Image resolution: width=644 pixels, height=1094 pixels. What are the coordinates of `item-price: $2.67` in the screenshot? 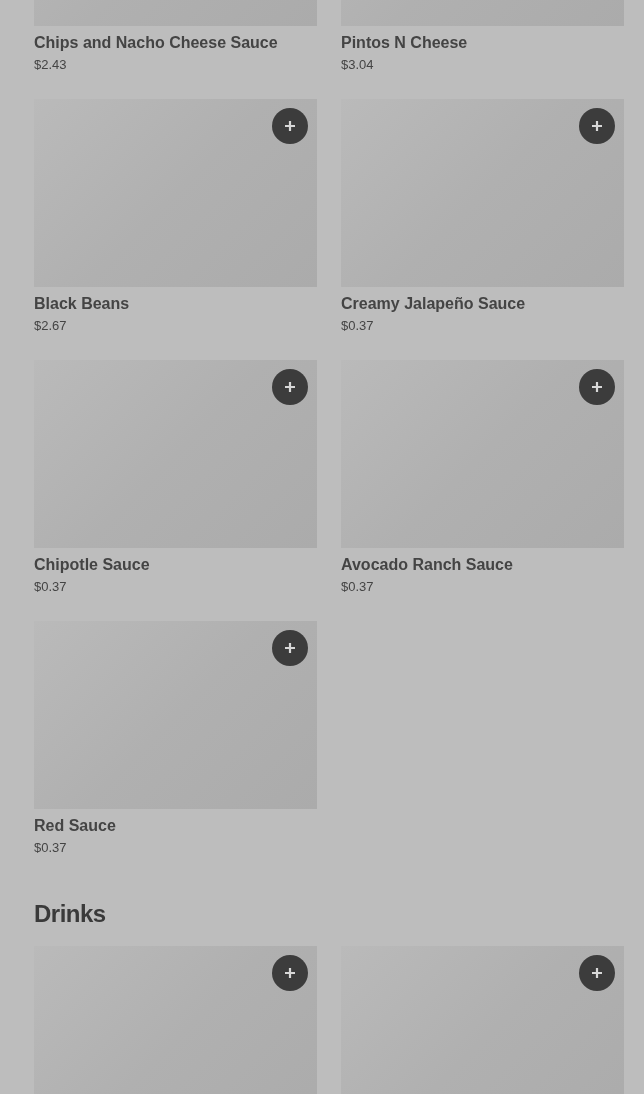 It's located at (51, 326).